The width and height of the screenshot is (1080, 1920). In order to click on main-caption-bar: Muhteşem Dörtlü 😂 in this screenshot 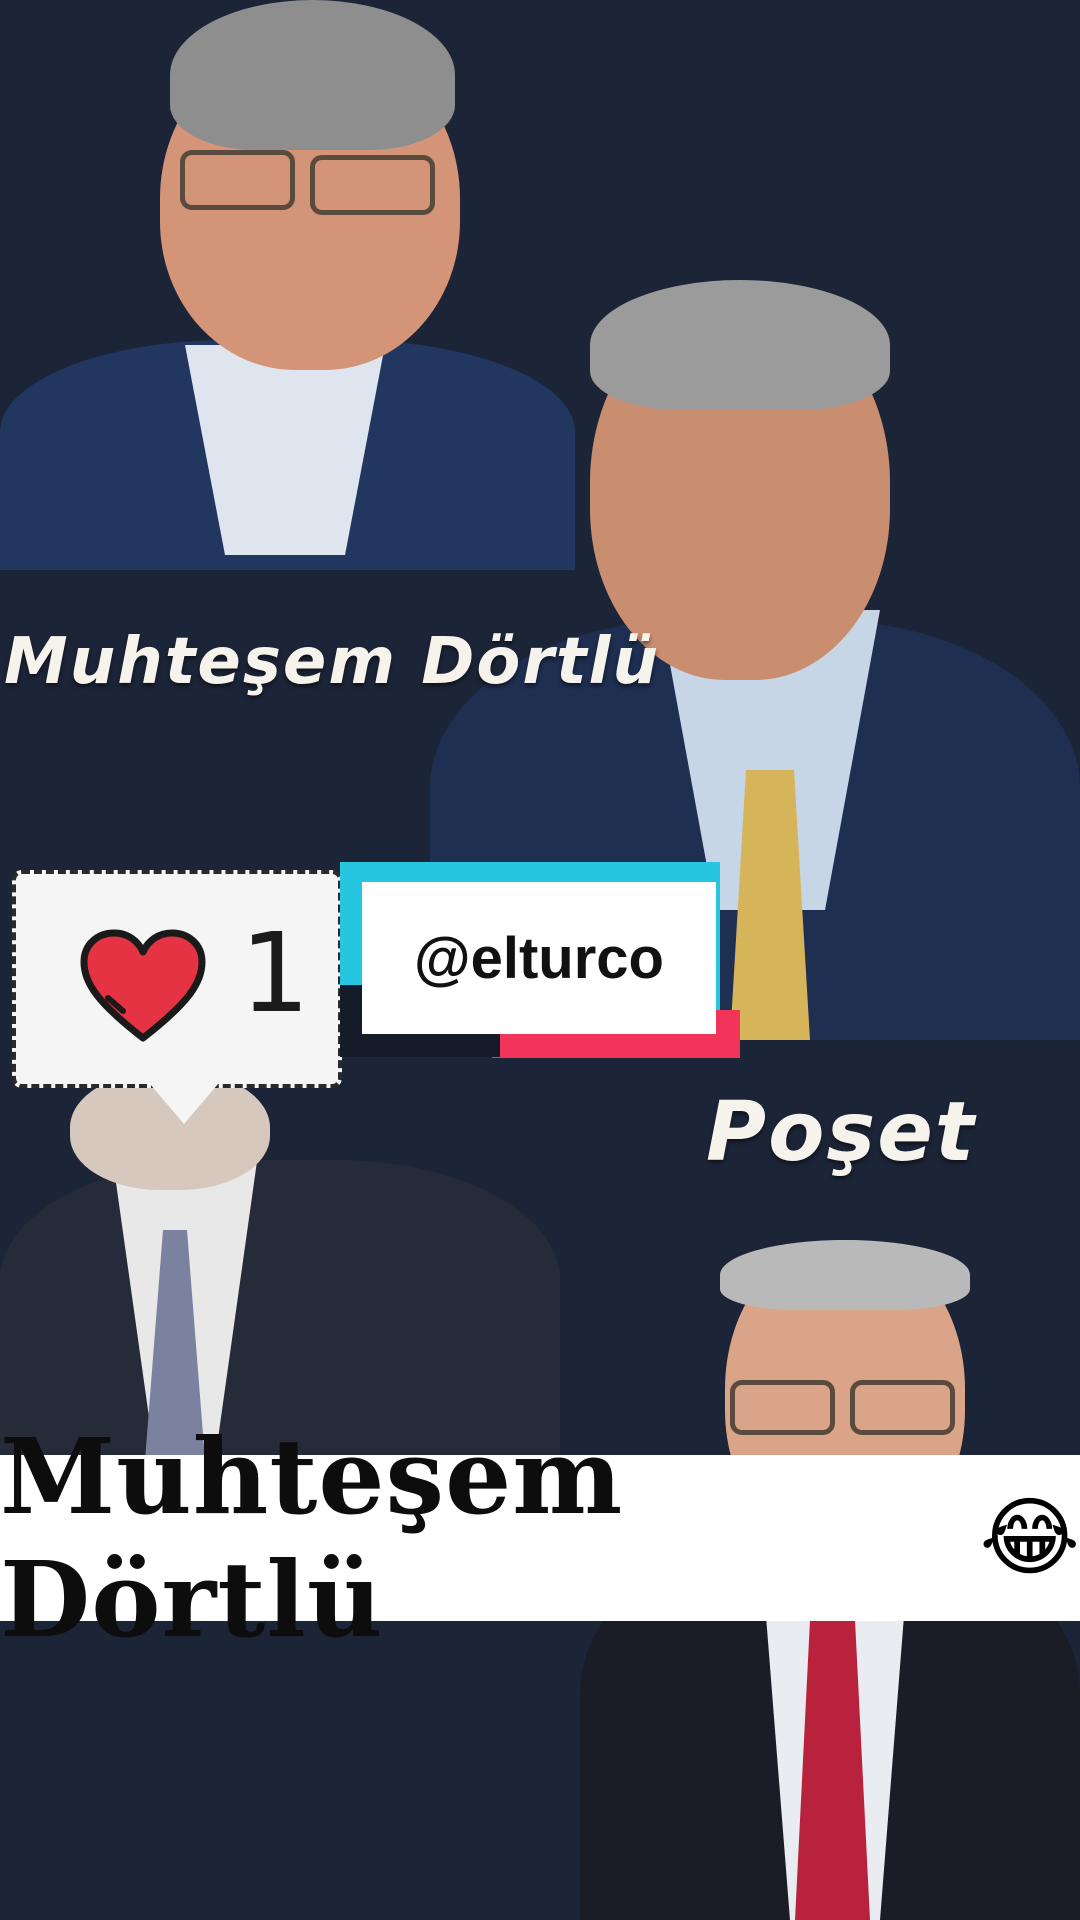, I will do `click(540, 1538)`.